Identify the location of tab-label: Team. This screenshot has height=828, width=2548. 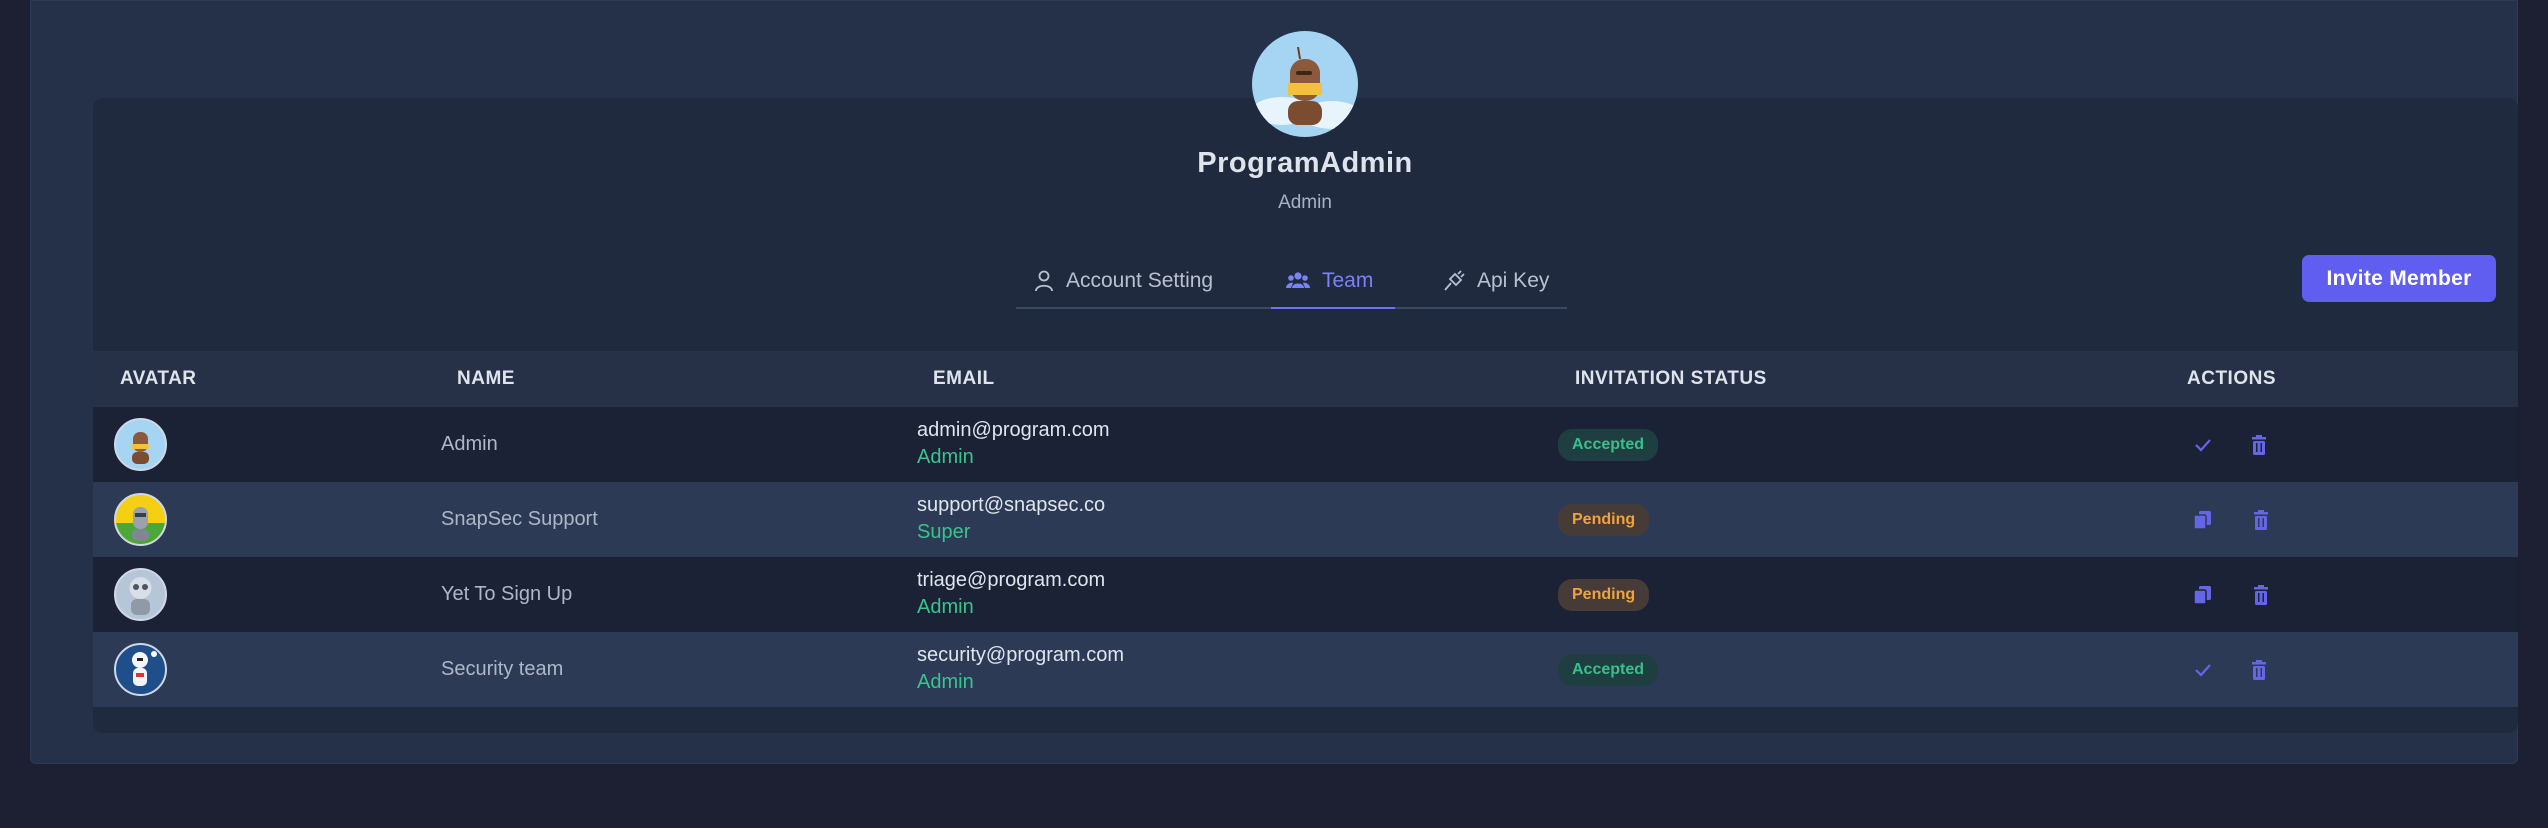
(1348, 280).